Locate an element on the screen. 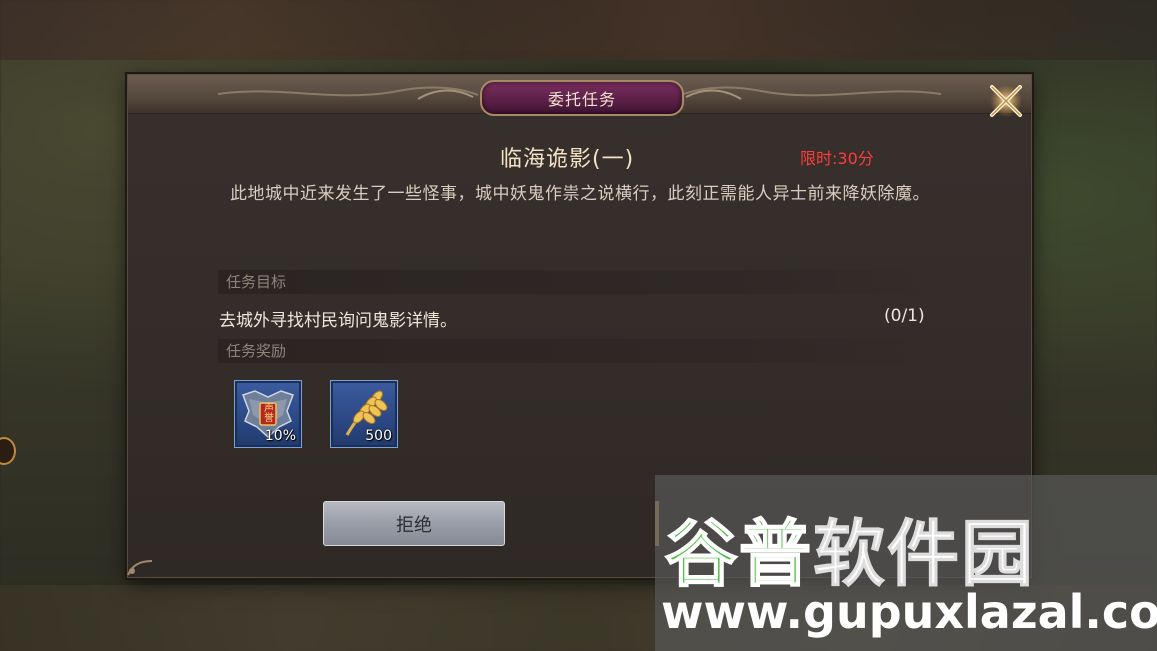  reputation-badge: 声誉 is located at coordinates (269, 413).